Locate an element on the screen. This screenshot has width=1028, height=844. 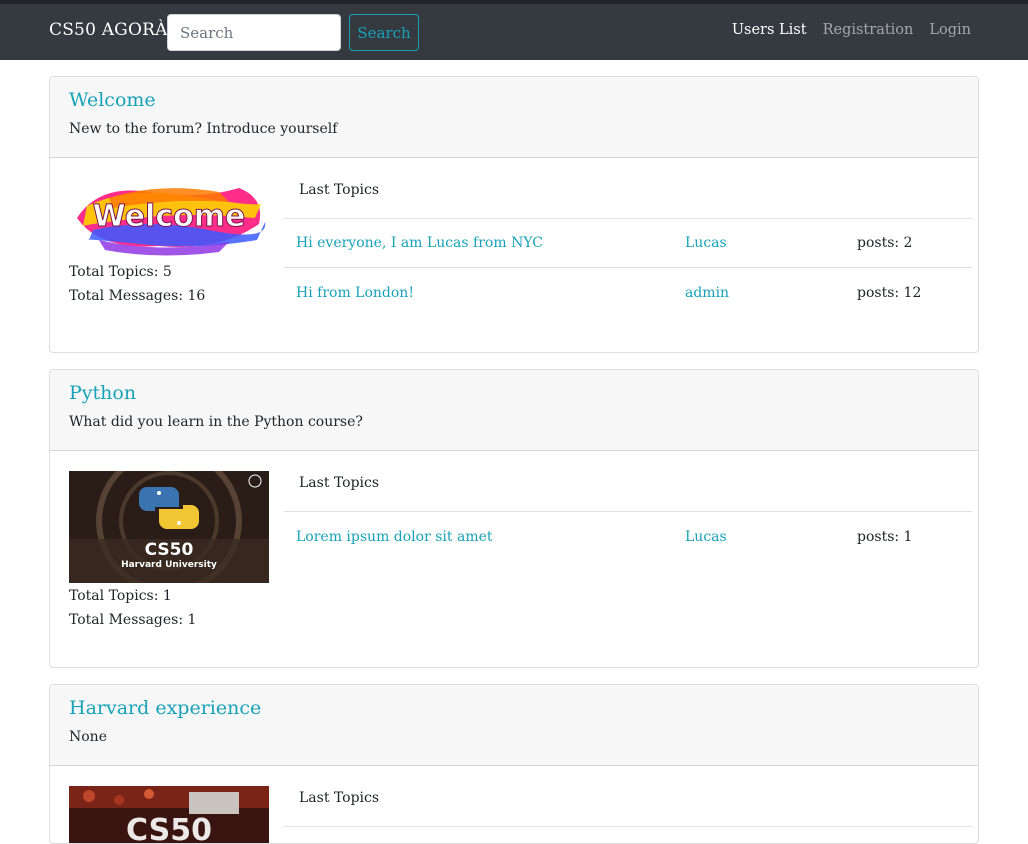
category-stats: Total Topics: 5 Total Messages: 16 is located at coordinates (137, 284).